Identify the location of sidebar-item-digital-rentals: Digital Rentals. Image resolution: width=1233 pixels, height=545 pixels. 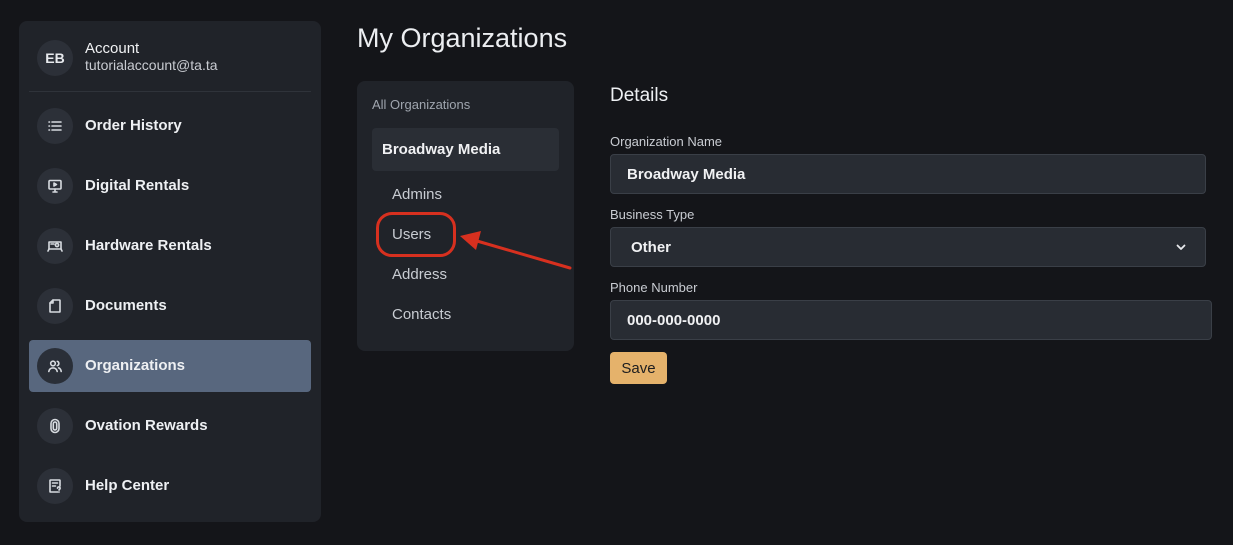
(170, 186).